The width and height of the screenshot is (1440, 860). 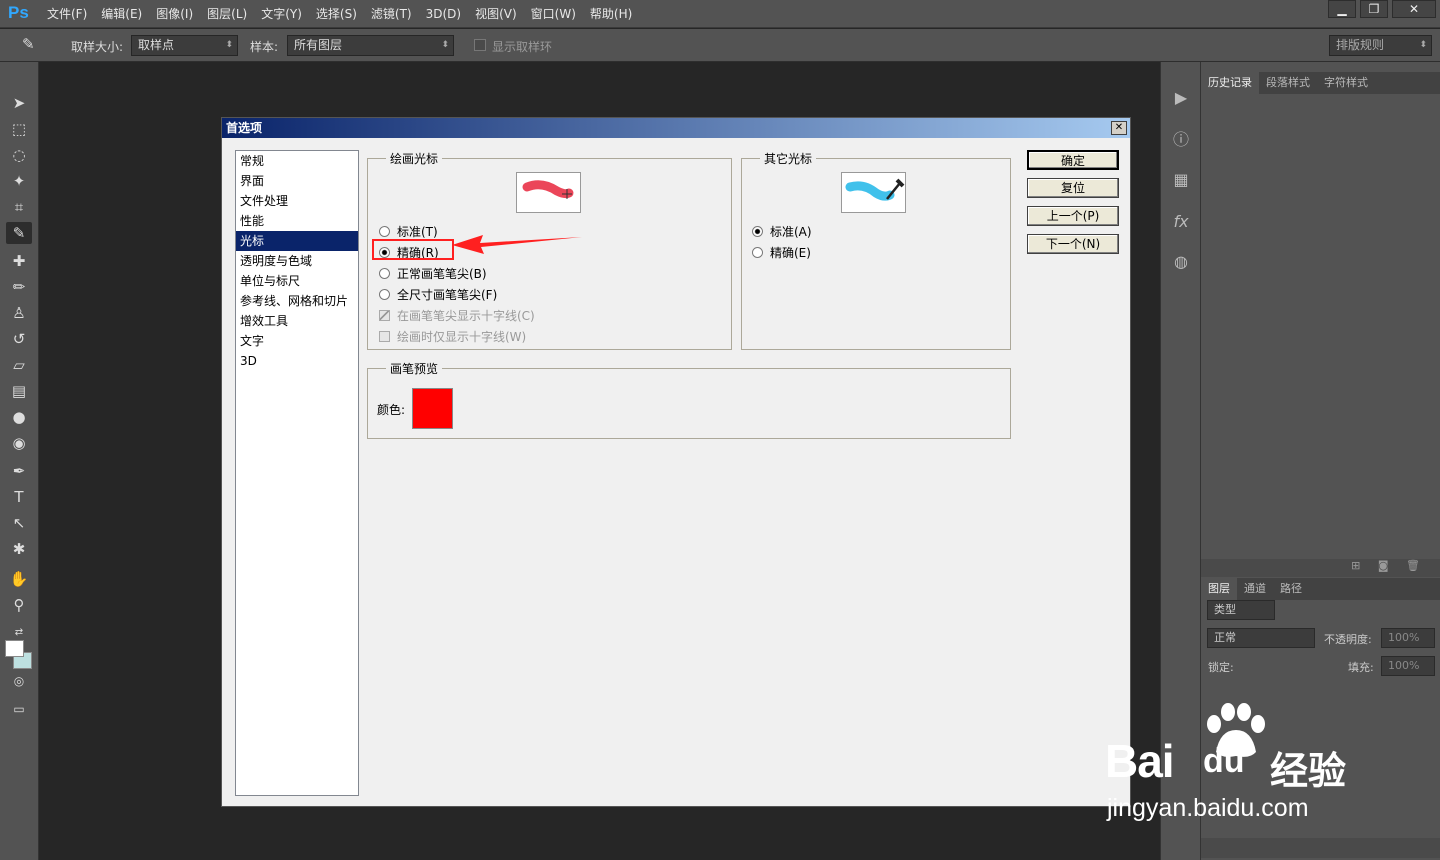 I want to click on menu-help: 帮助(H), so click(x=611, y=14).